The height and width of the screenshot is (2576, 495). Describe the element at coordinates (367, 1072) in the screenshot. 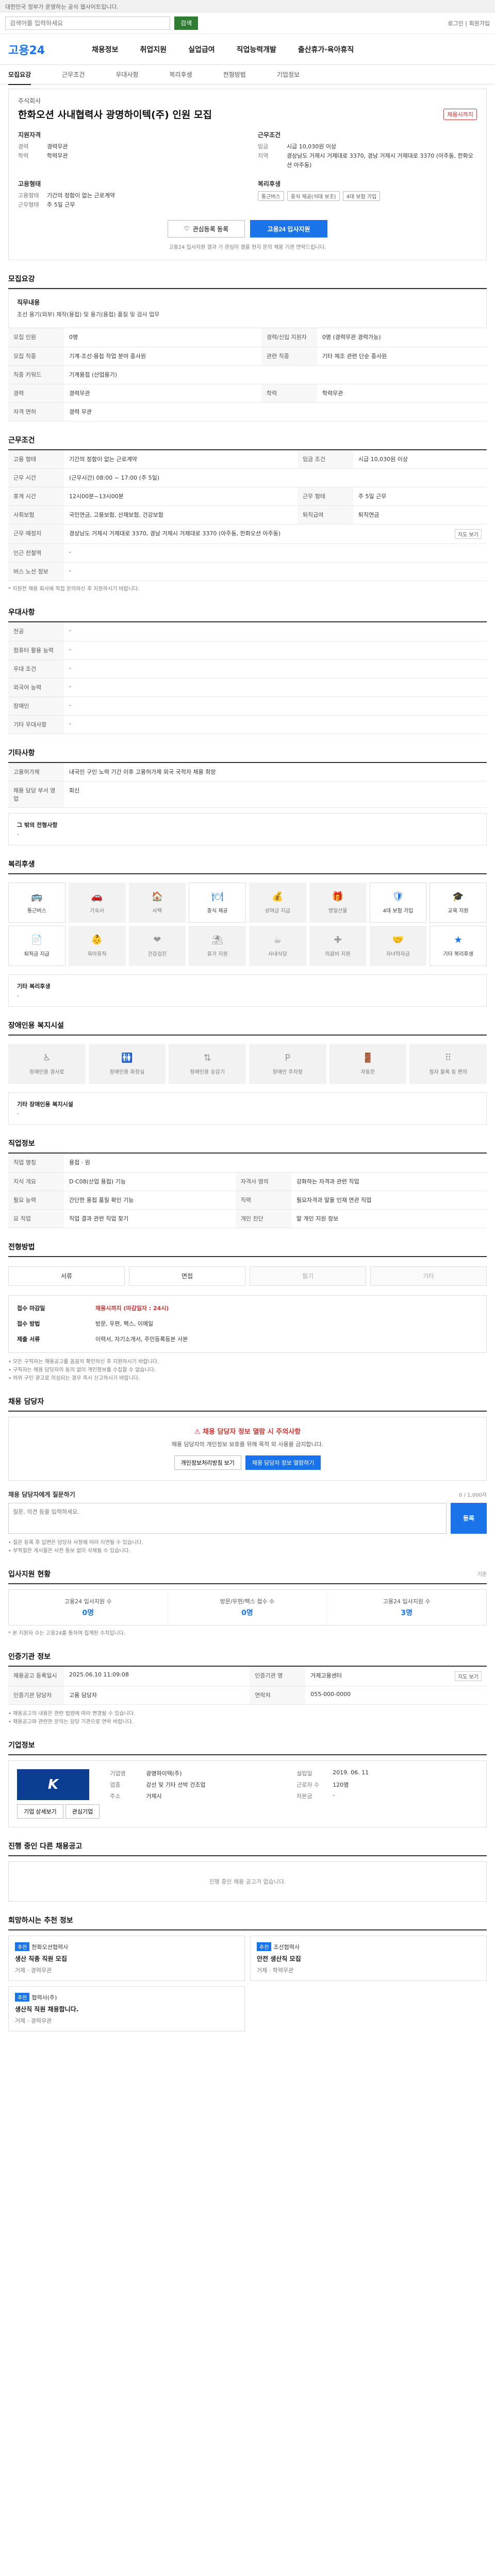

I see `welfare-label: 자동문` at that location.